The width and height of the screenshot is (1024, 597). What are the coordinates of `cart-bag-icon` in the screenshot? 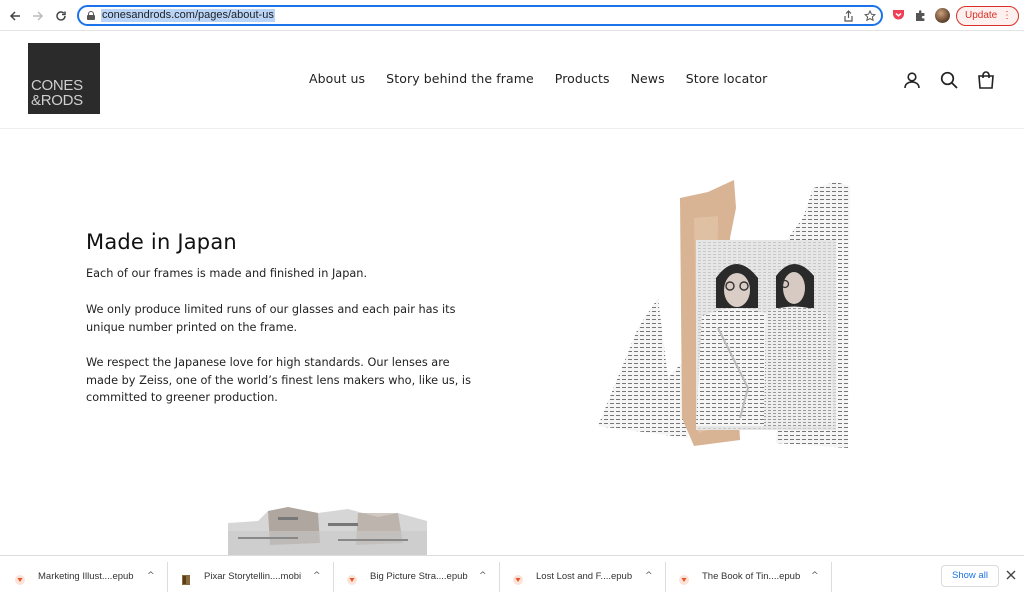 It's located at (986, 80).